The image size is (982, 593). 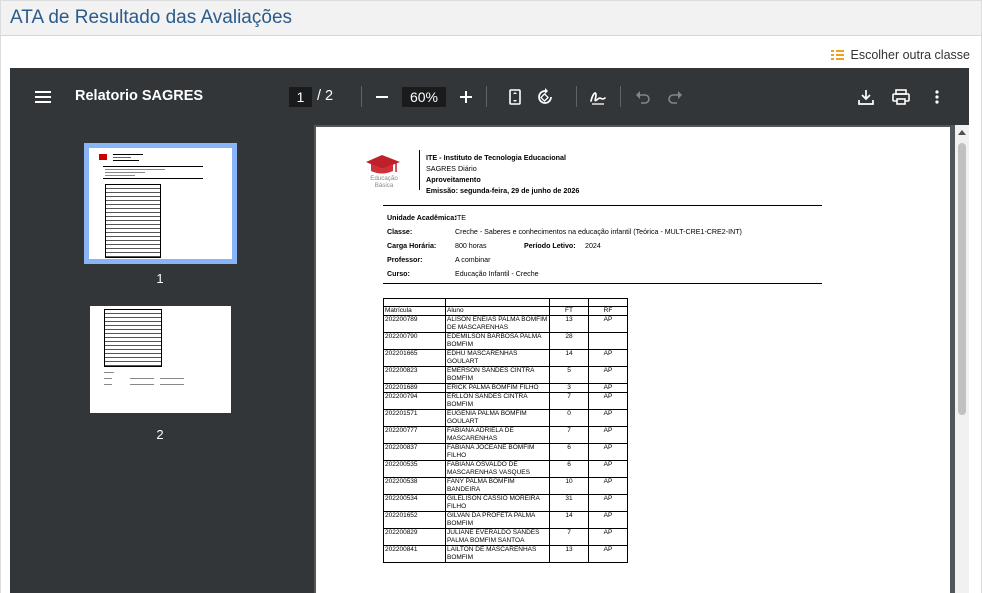 I want to click on unit-value: ITE, so click(x=461, y=218).